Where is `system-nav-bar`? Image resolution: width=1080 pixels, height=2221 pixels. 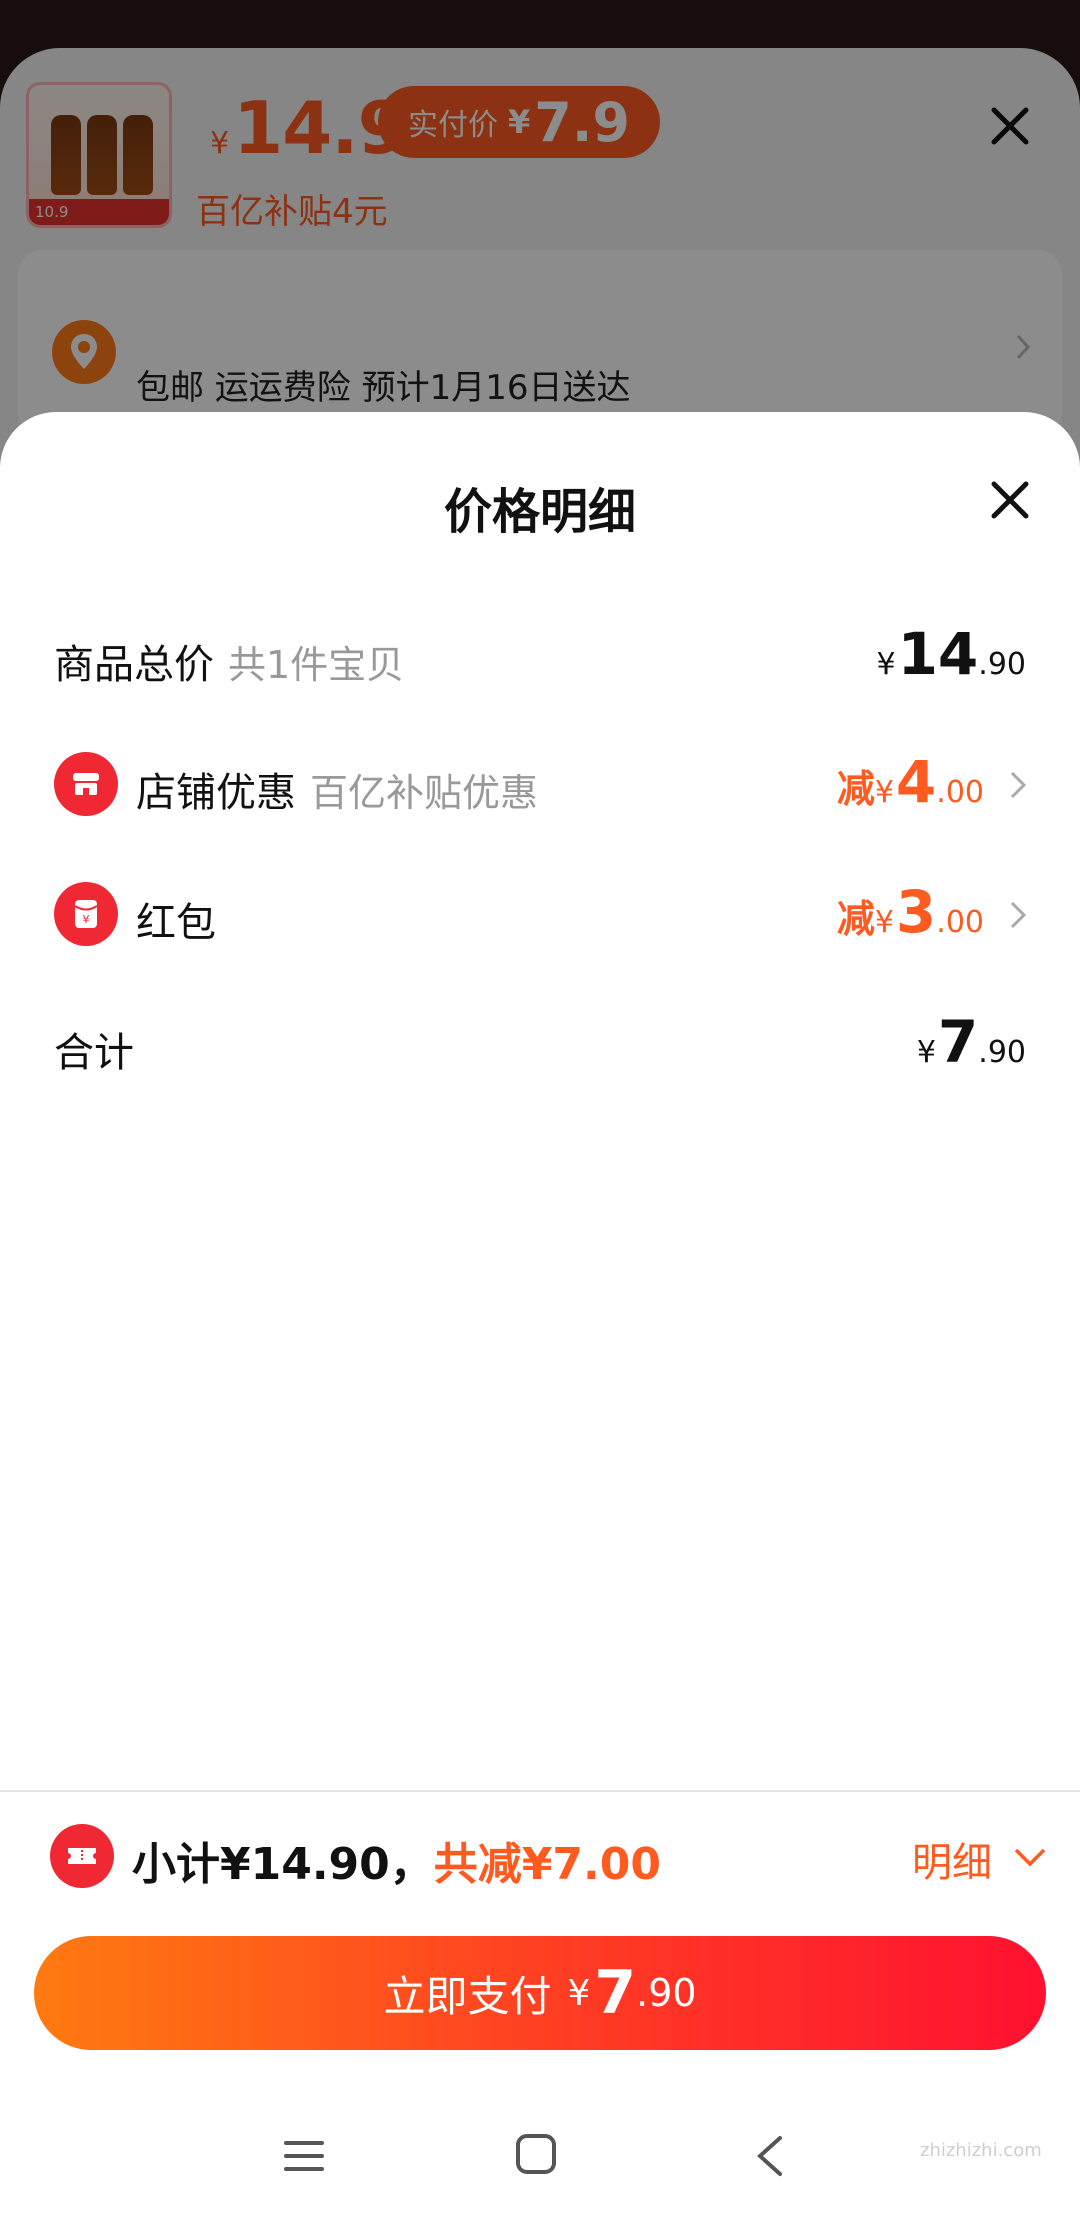
system-nav-bar is located at coordinates (540, 2165).